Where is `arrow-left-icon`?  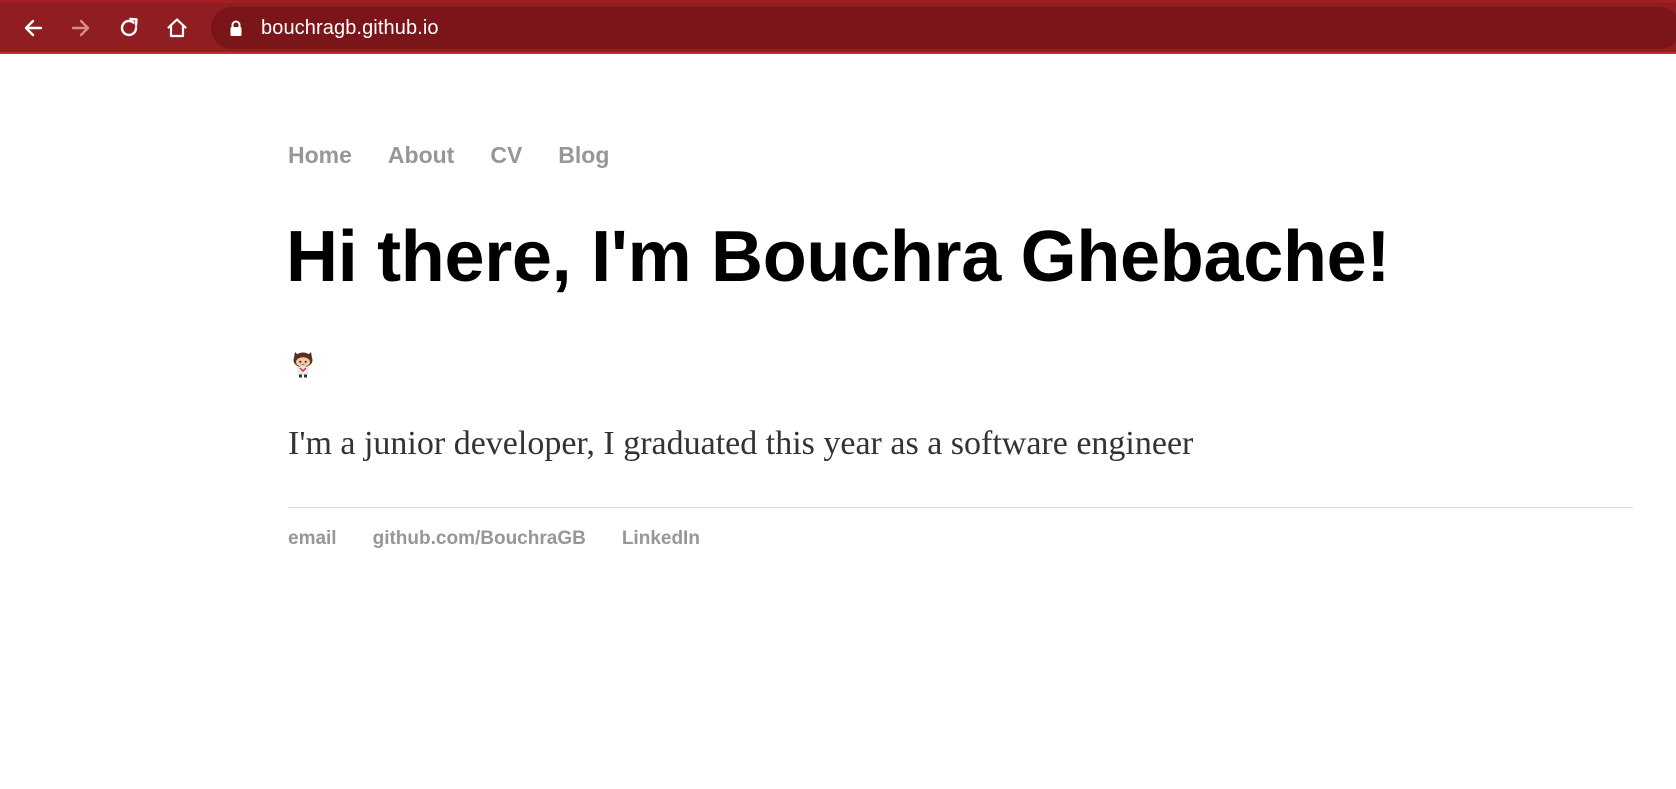
arrow-left-icon is located at coordinates (33, 28).